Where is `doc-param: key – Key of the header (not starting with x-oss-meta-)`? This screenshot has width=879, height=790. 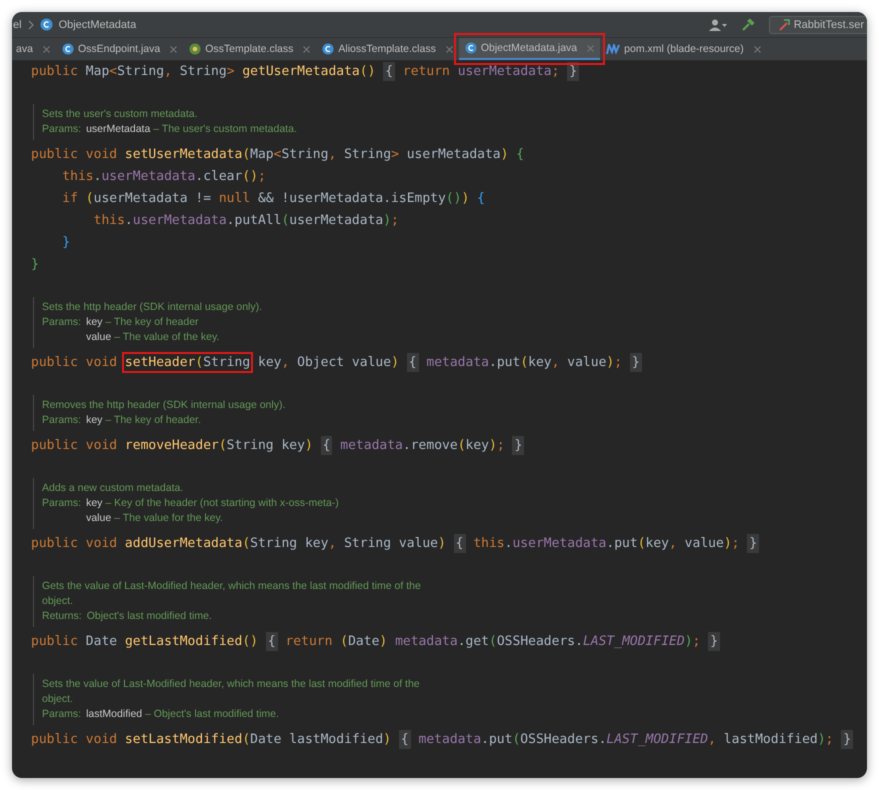 doc-param: key – Key of the header (not starting with x-oss-meta-) is located at coordinates (212, 503).